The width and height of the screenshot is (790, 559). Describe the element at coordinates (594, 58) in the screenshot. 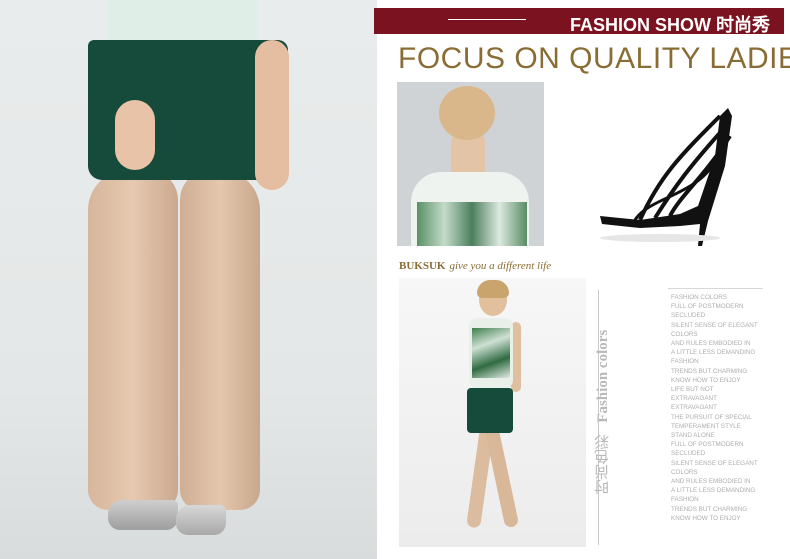

I see `headline: FOCUS ON QUALITY LADIES` at that location.